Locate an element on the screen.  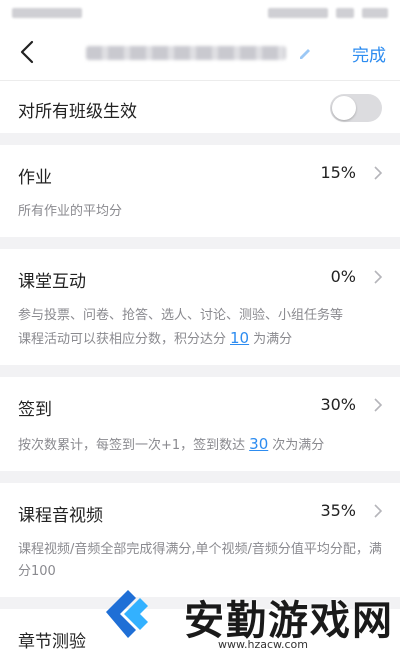
description-line: 参与投票、问卷、抢答、选人、讨论、测验、小组任务等 is located at coordinates (181, 315).